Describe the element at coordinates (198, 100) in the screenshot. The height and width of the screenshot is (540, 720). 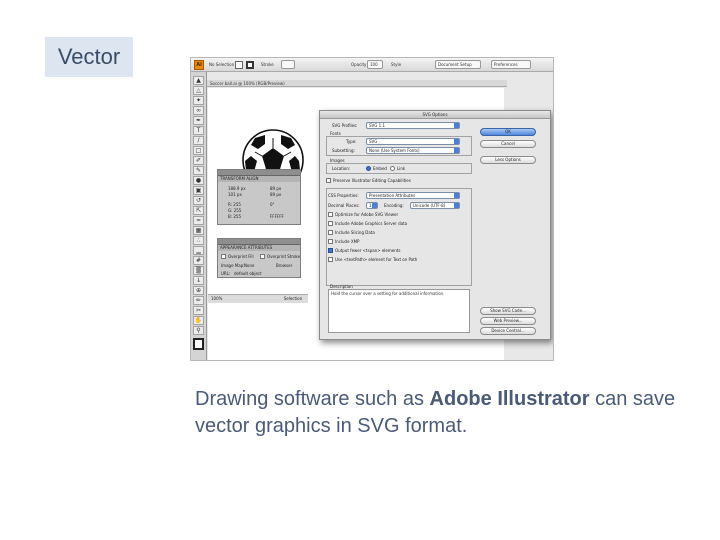
I see `magic-wand-tool-icon: ✦` at that location.